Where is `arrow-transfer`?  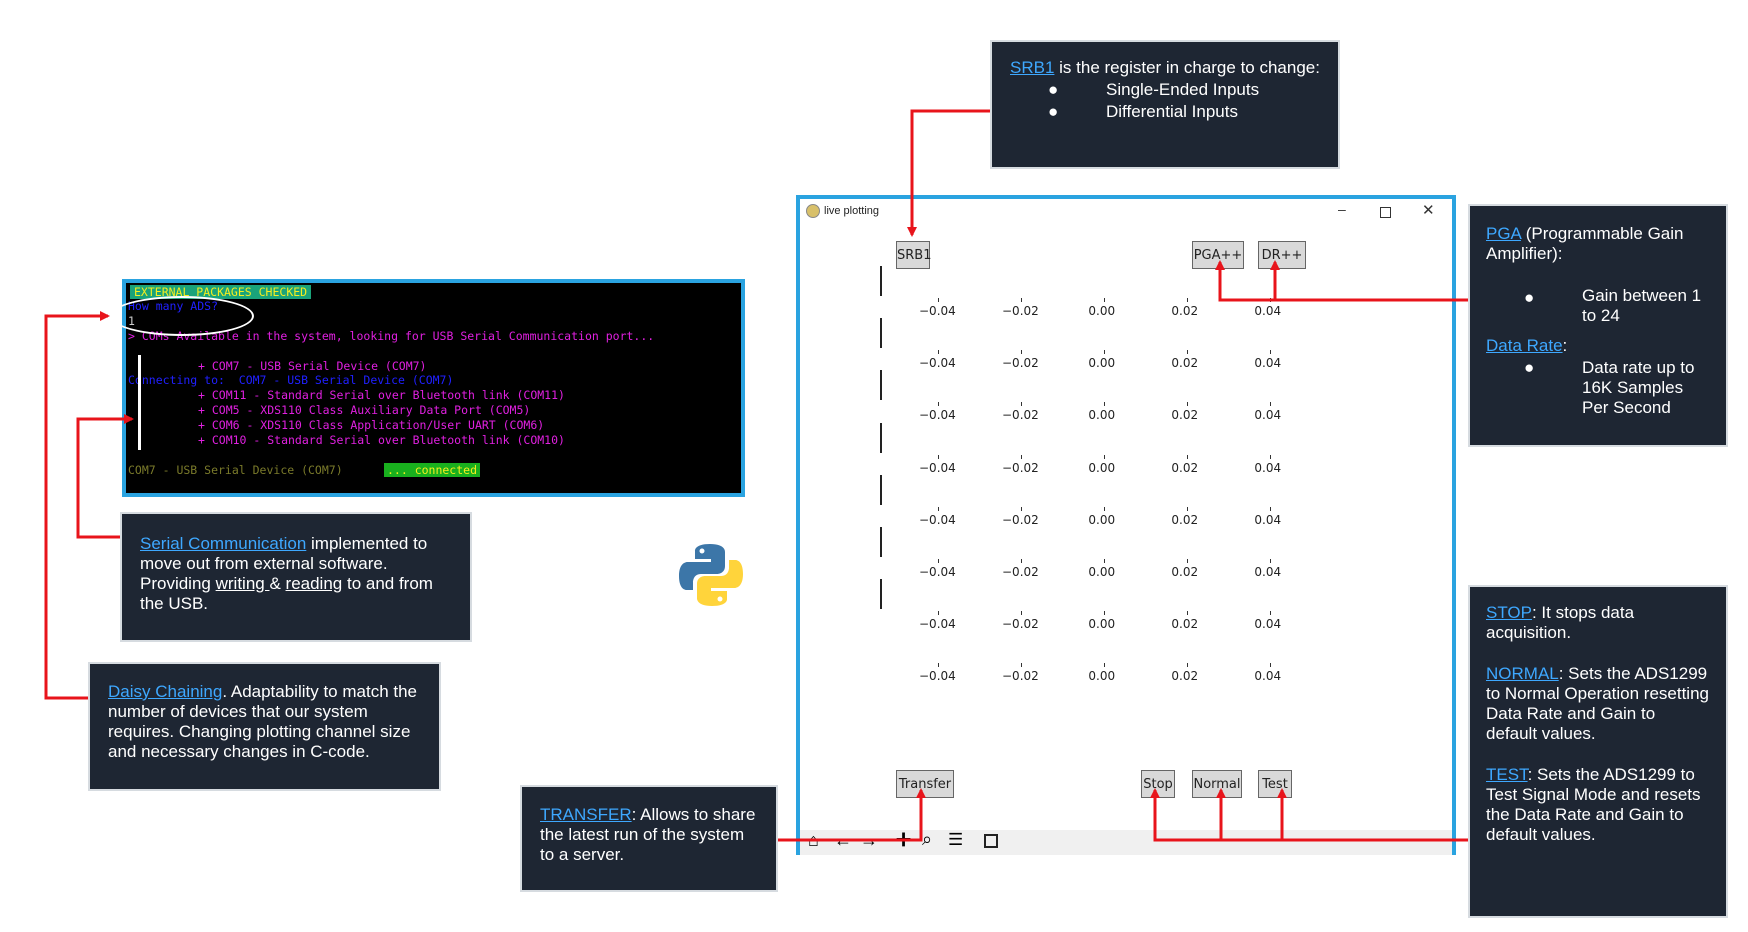
arrow-transfer is located at coordinates (852, 815).